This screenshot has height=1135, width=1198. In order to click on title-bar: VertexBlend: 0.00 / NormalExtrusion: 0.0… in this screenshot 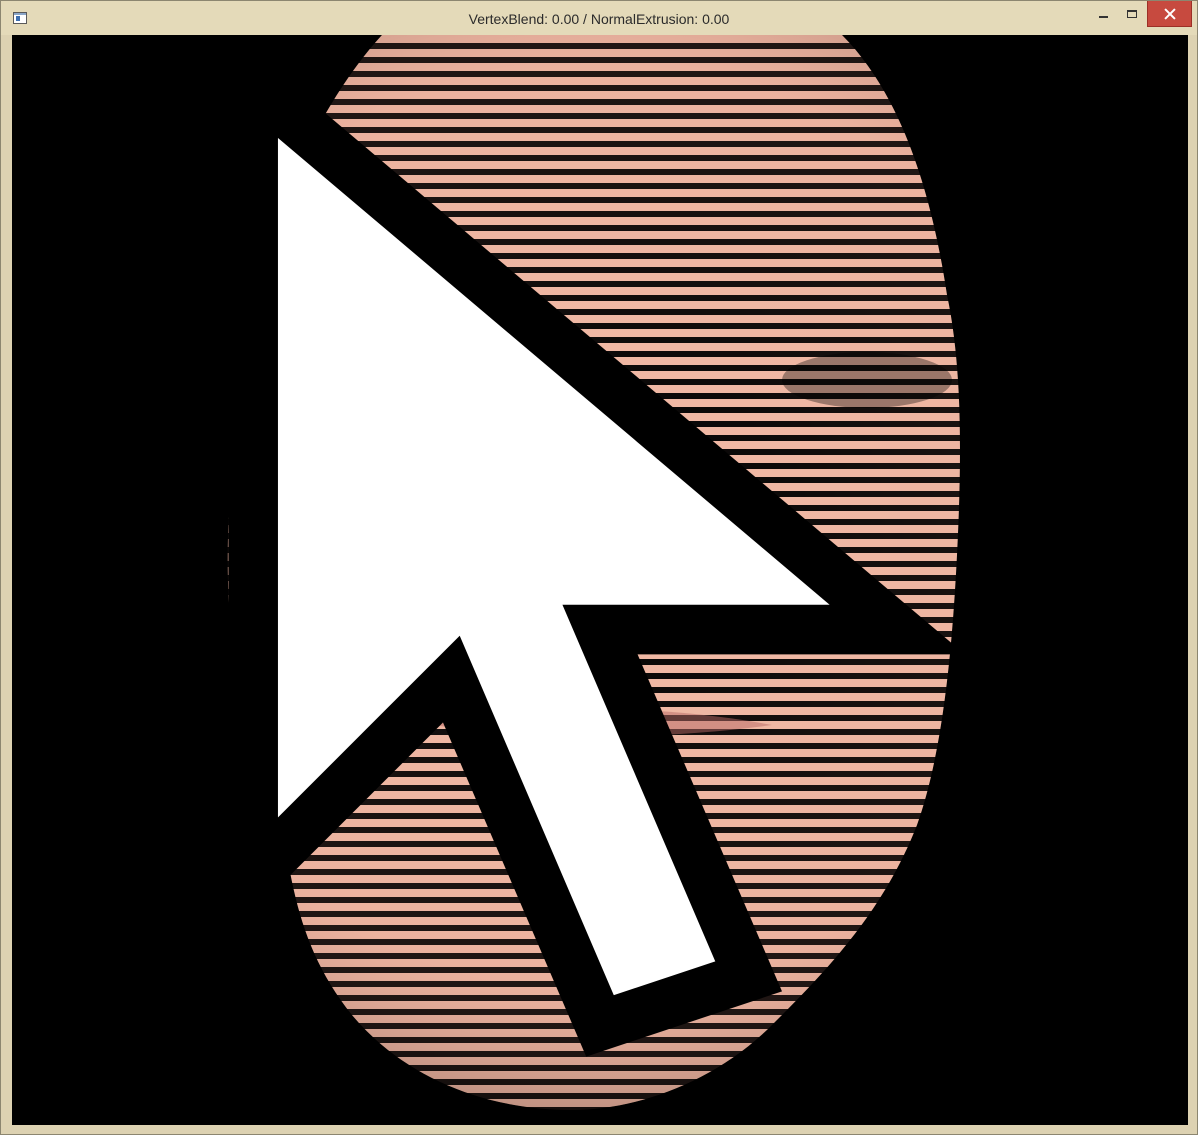, I will do `click(599, 18)`.